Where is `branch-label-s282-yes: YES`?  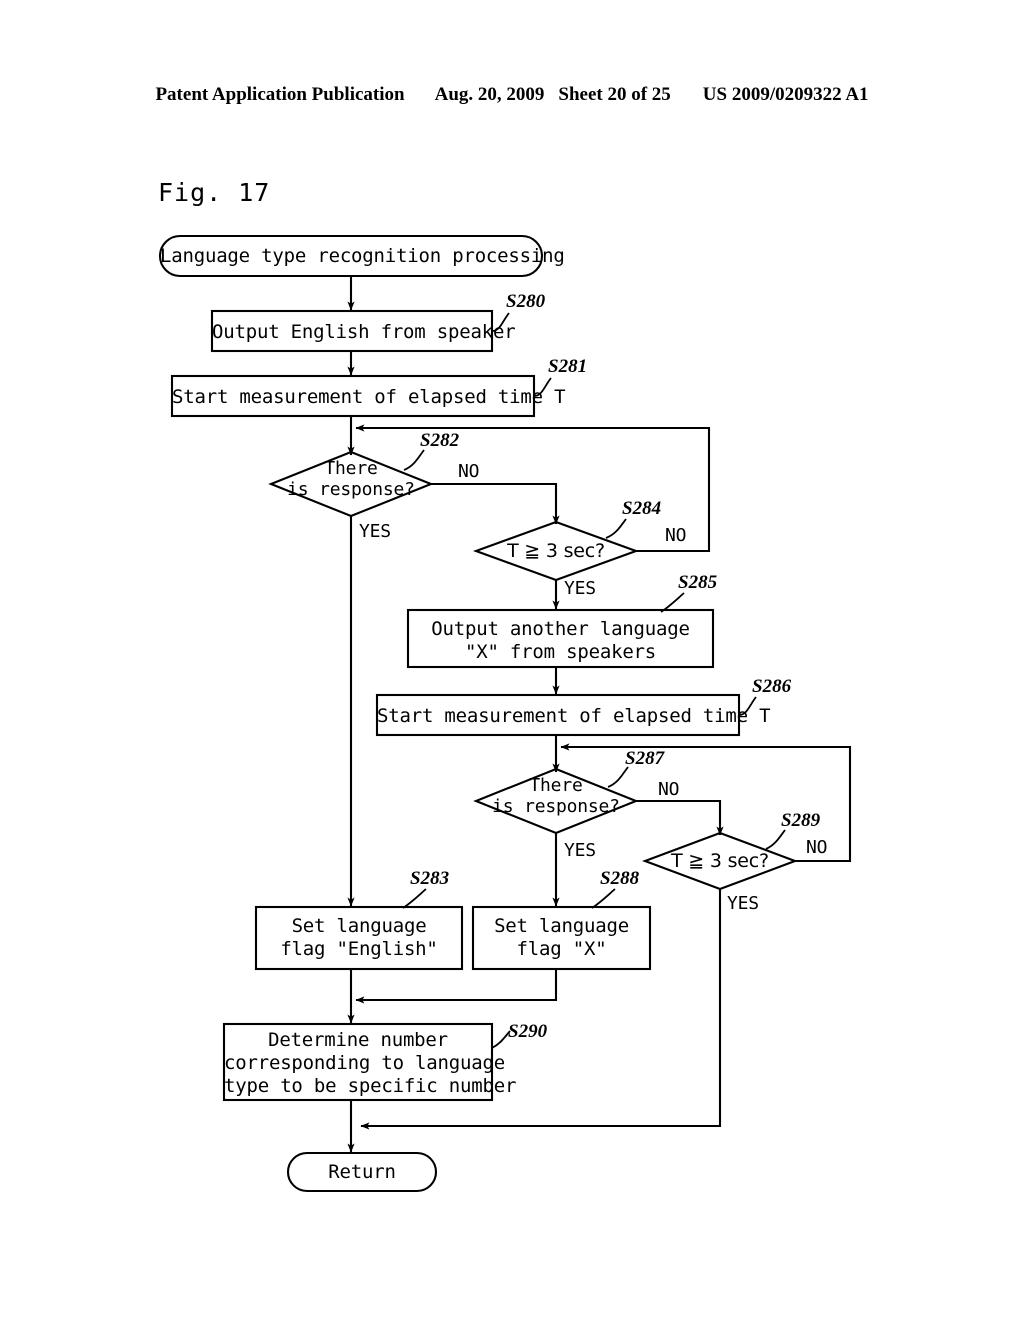 branch-label-s282-yes: YES is located at coordinates (375, 531).